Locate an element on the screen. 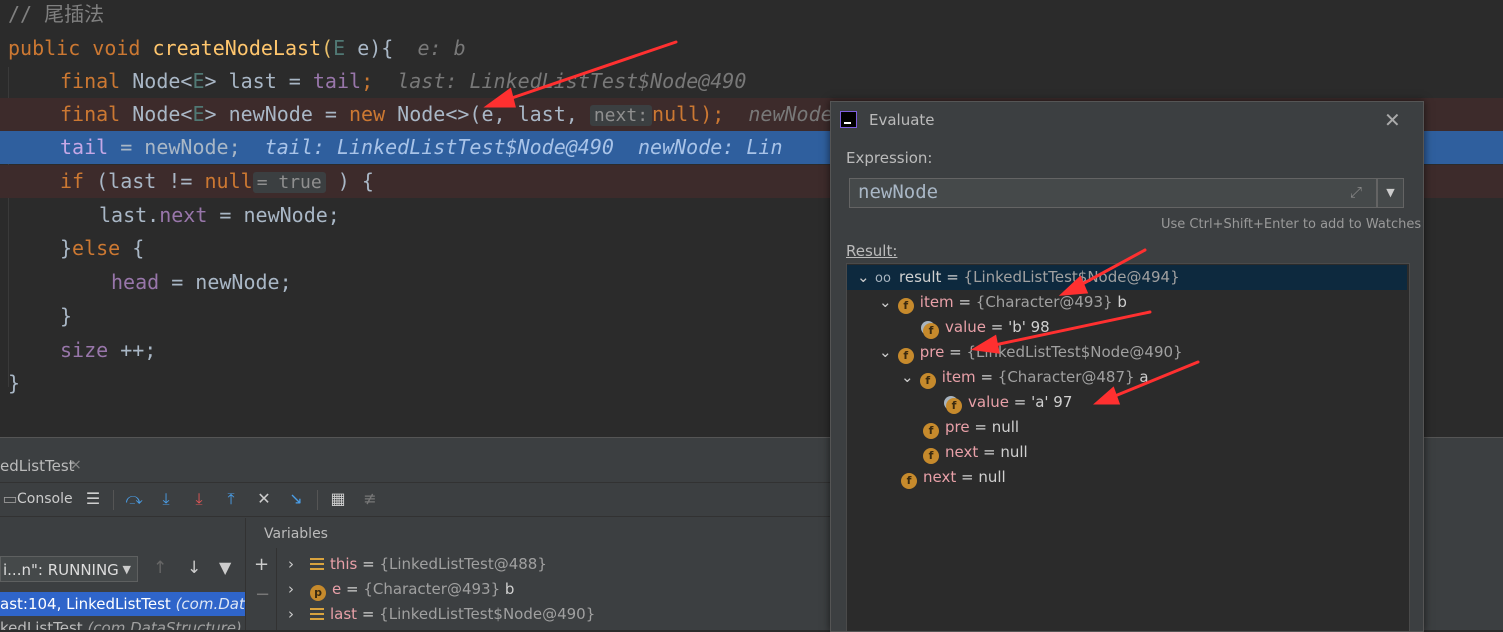  step-out-icon: ⤒ is located at coordinates (231, 499).